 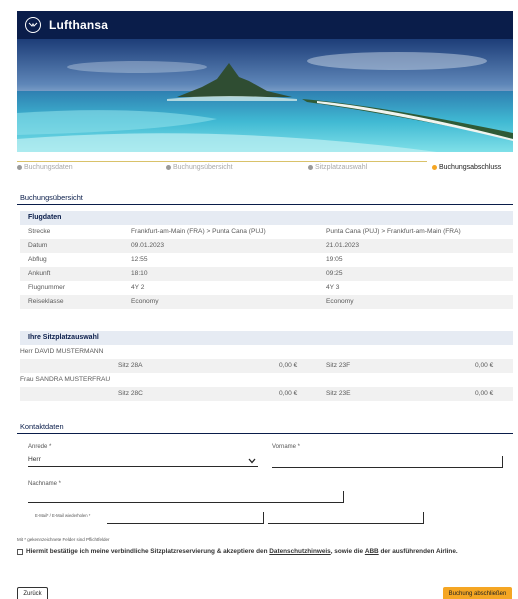 What do you see at coordinates (346, 518) in the screenshot?
I see `email-repeat-field` at bounding box center [346, 518].